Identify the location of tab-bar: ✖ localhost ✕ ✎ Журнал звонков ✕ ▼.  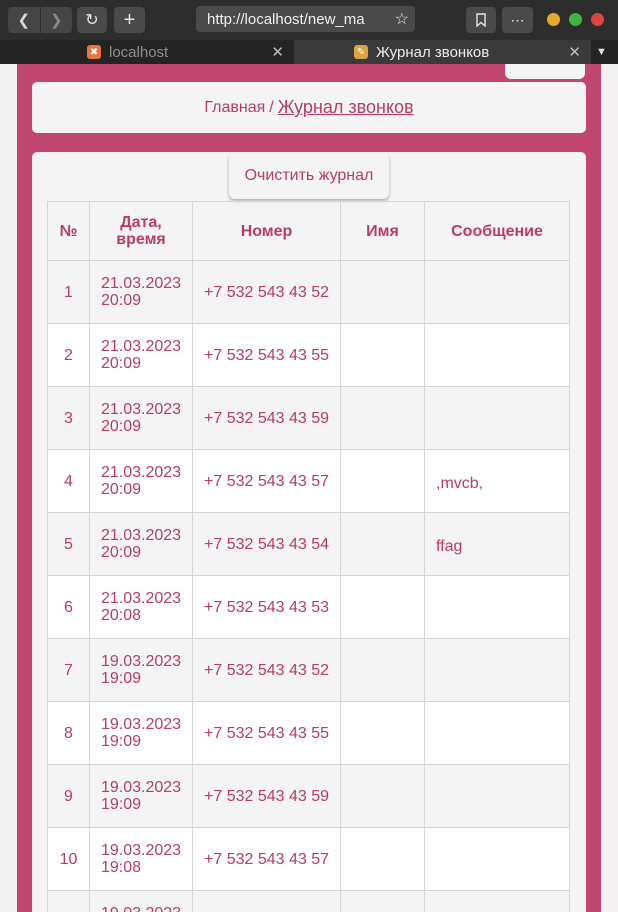
(309, 52).